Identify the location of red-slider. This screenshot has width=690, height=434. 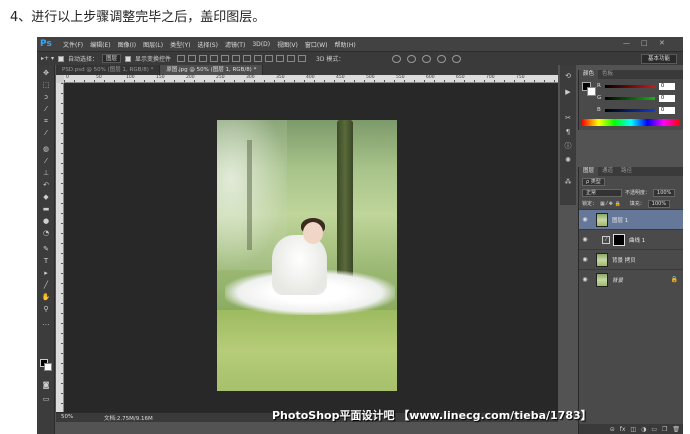
(630, 86).